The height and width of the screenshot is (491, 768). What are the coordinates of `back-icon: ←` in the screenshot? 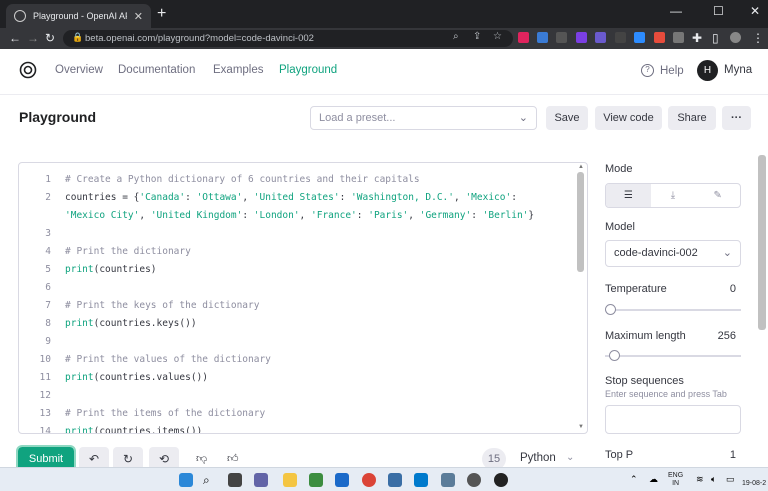 It's located at (15, 38).